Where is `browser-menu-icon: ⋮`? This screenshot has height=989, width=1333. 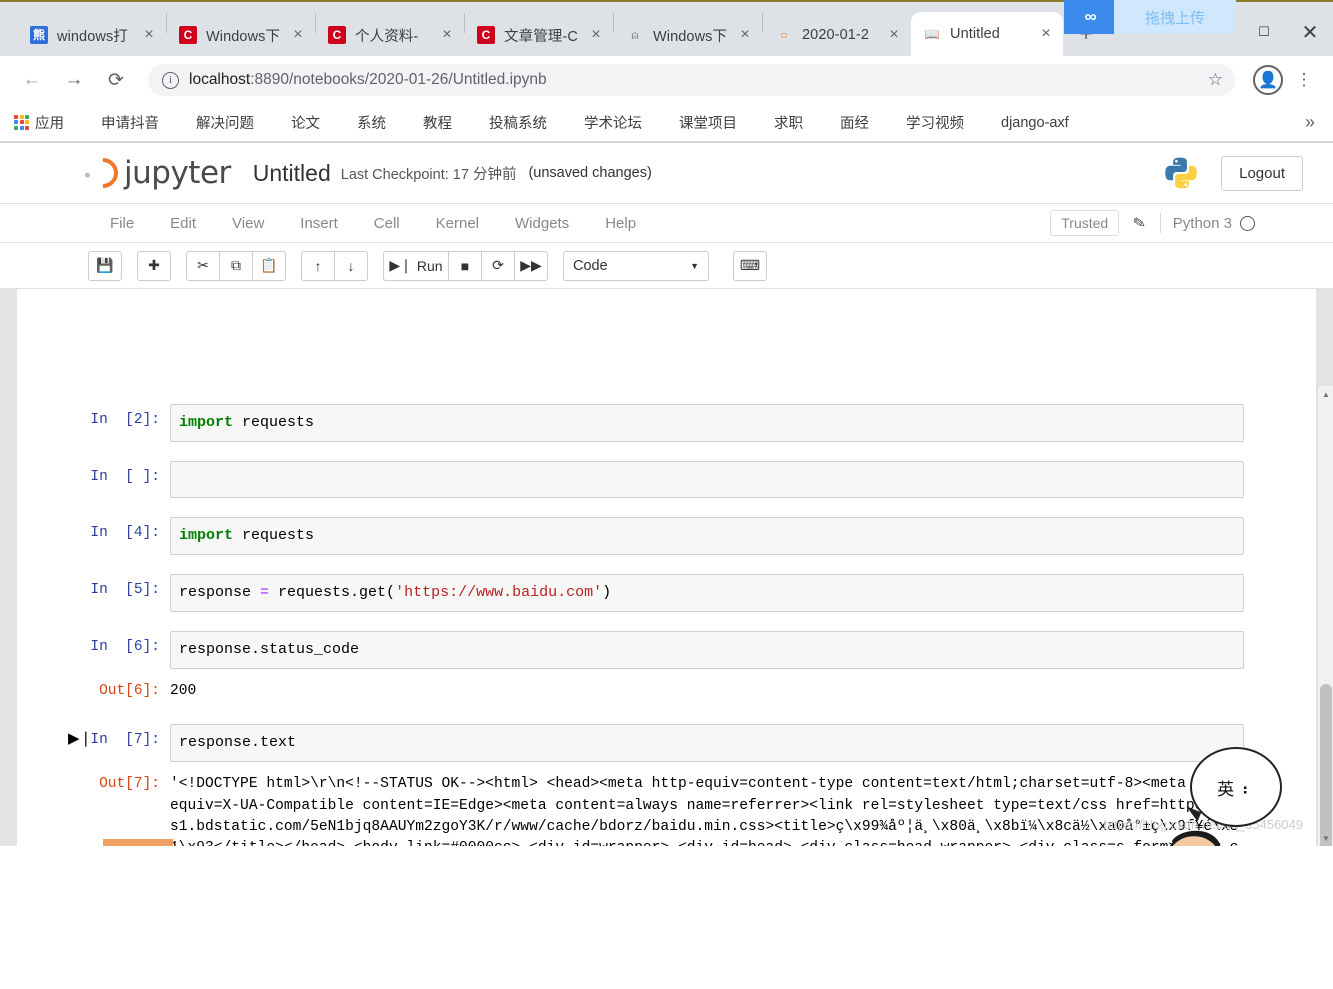
browser-menu-icon: ⋮ is located at coordinates (1304, 80).